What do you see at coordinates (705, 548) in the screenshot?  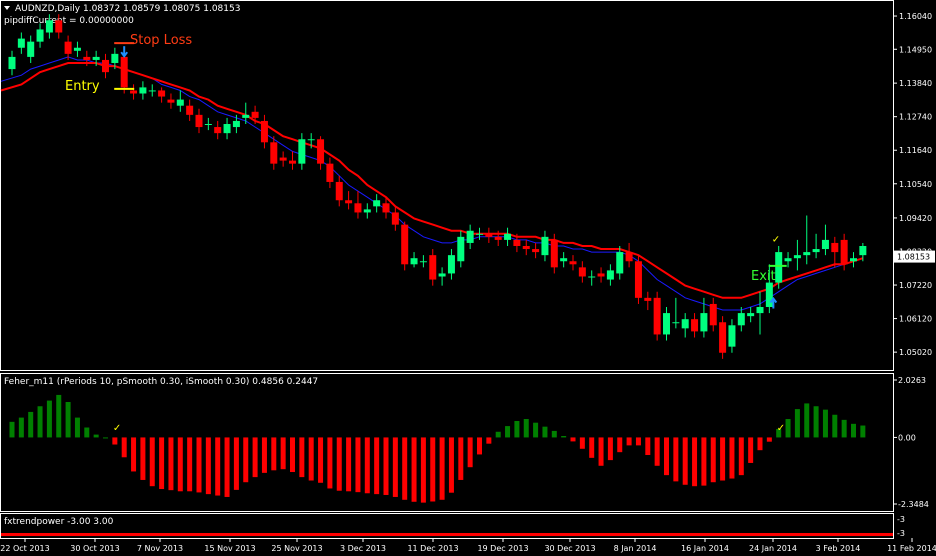 I see `time-tick-label: 16 Jan 2014` at bounding box center [705, 548].